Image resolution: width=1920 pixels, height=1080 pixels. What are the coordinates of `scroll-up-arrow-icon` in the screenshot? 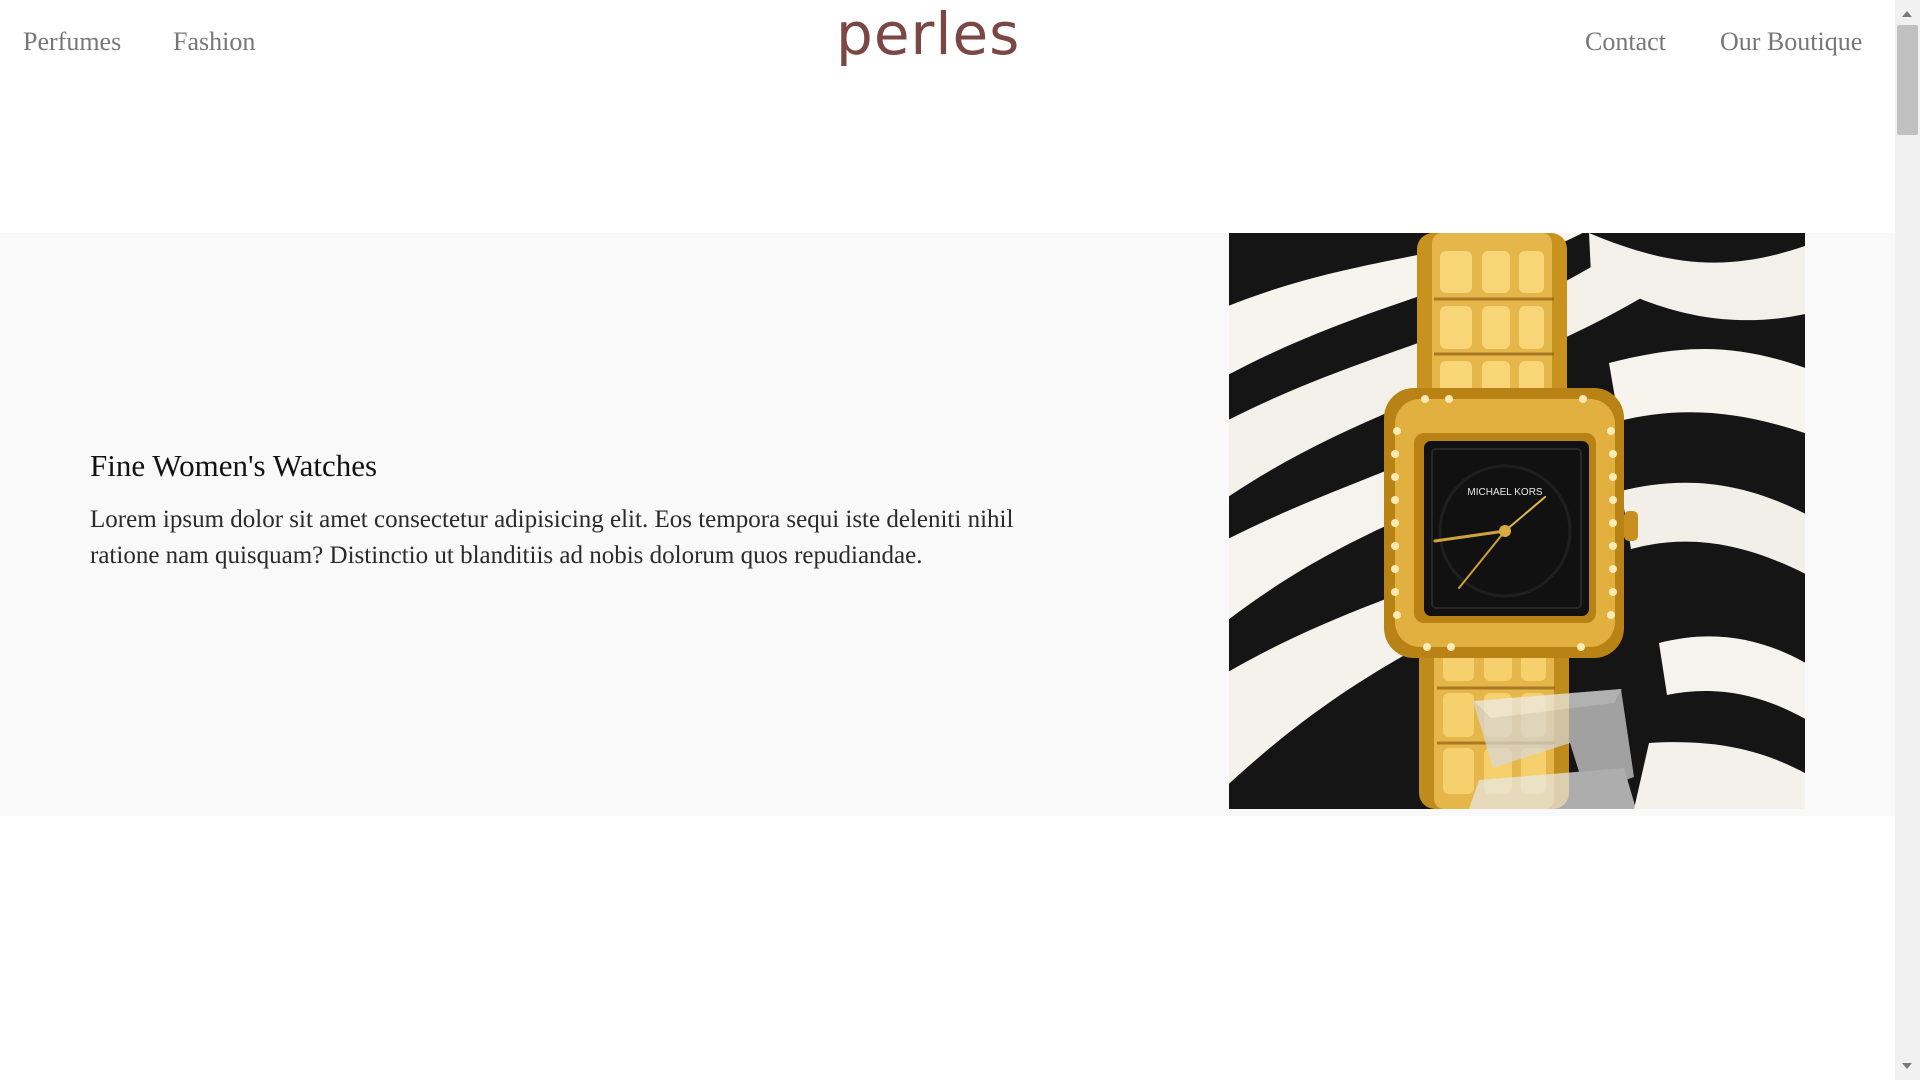 It's located at (1907, 14).